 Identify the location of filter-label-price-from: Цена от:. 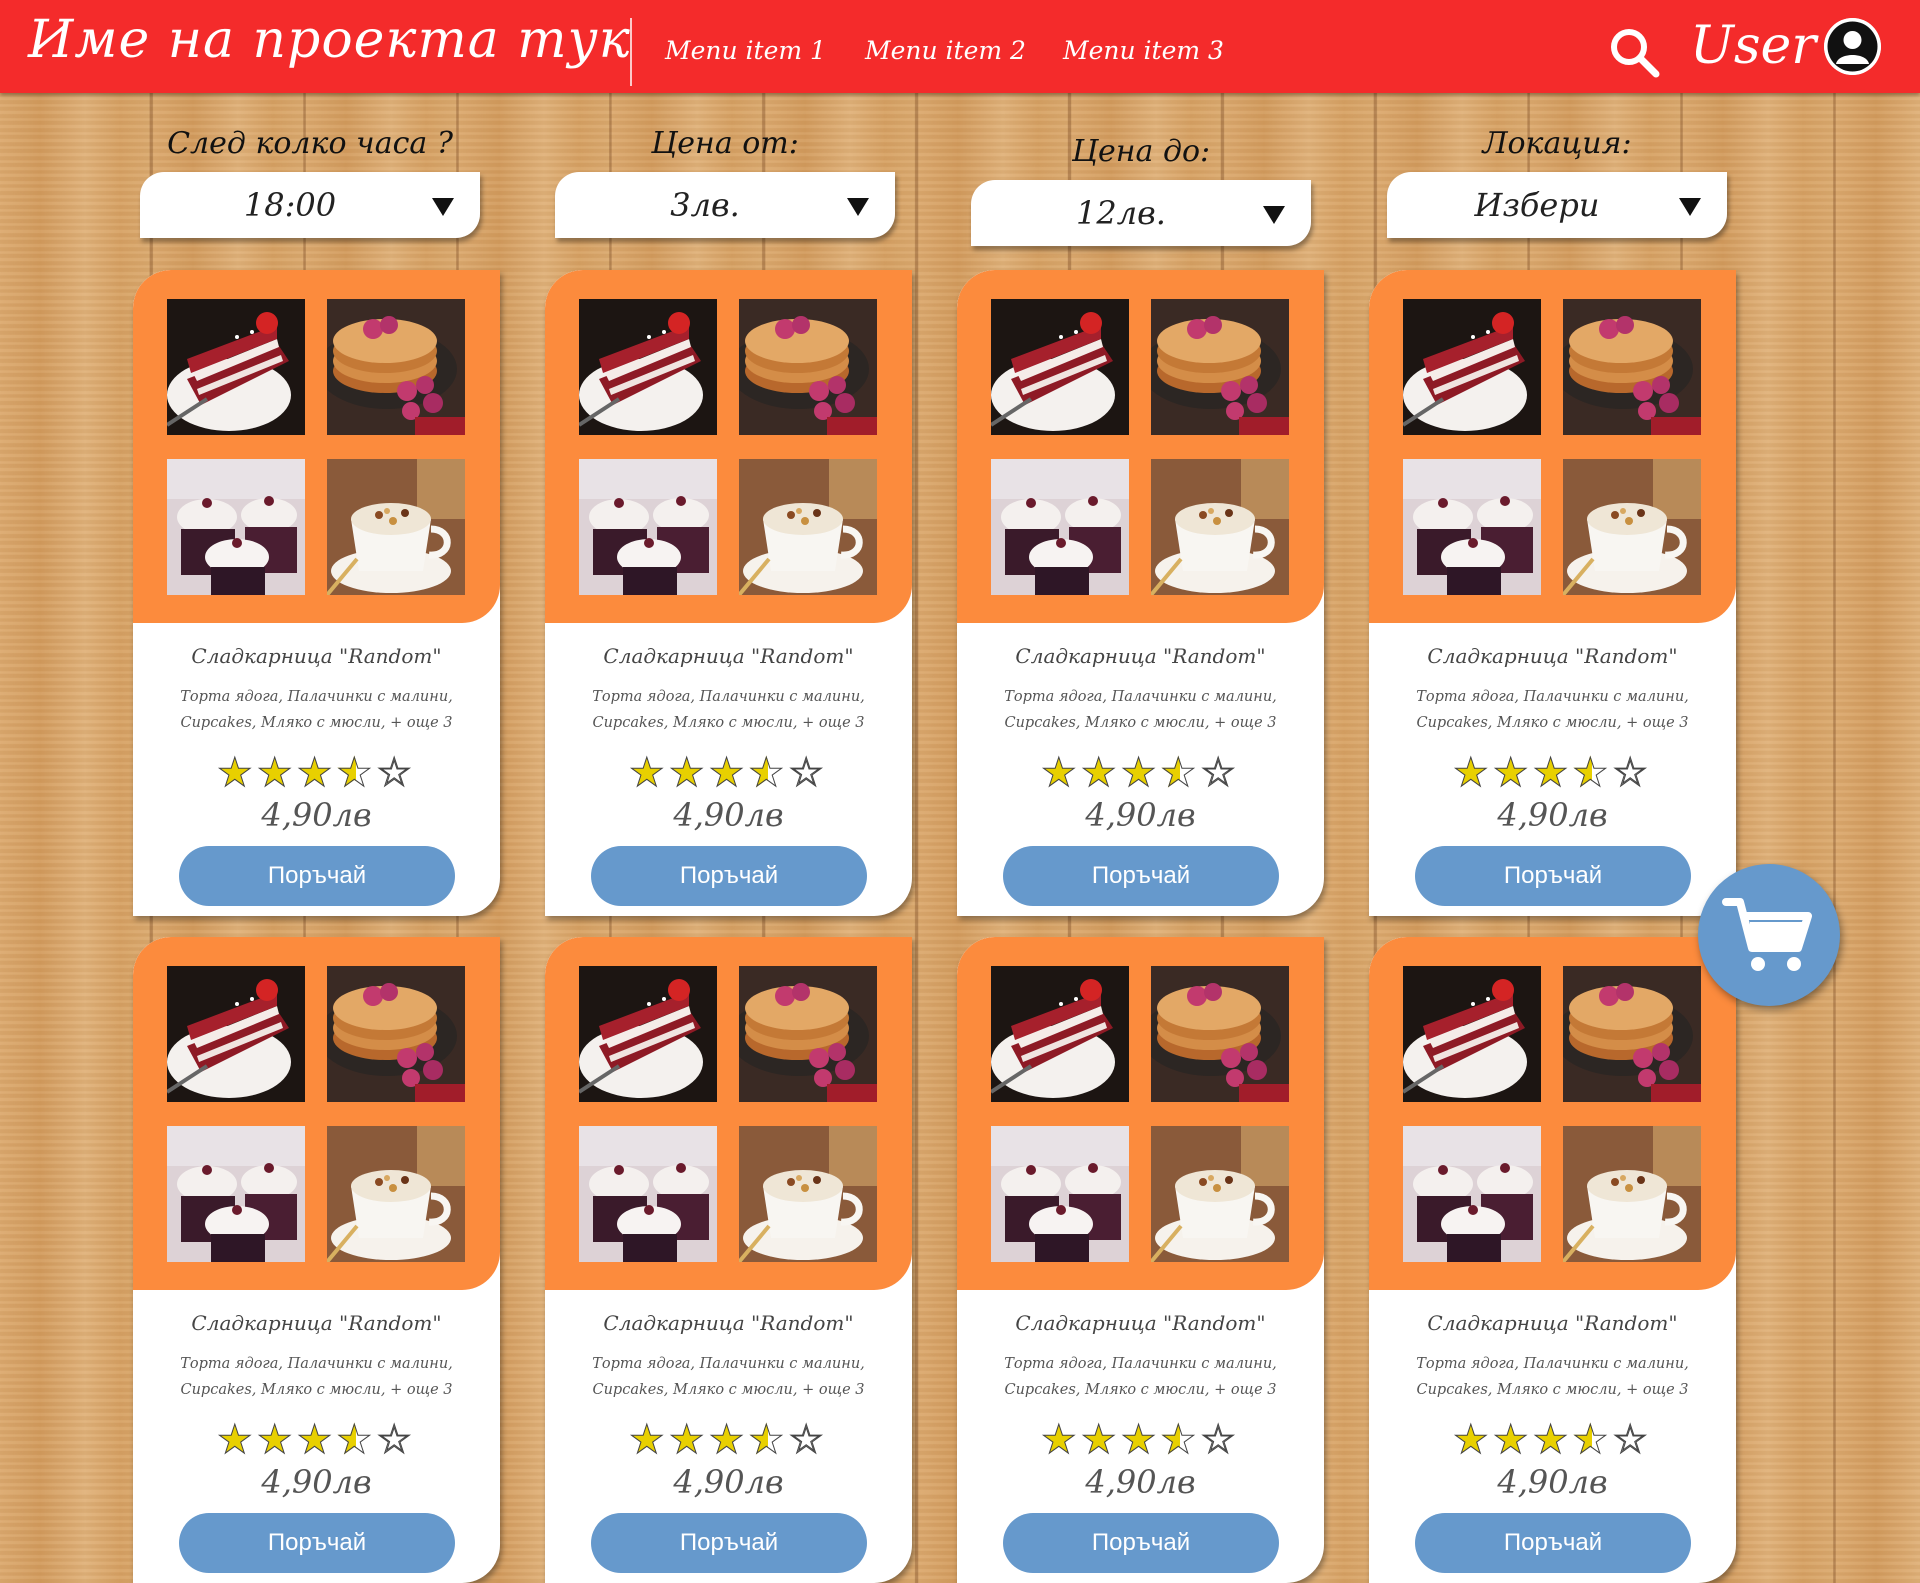
(725, 143).